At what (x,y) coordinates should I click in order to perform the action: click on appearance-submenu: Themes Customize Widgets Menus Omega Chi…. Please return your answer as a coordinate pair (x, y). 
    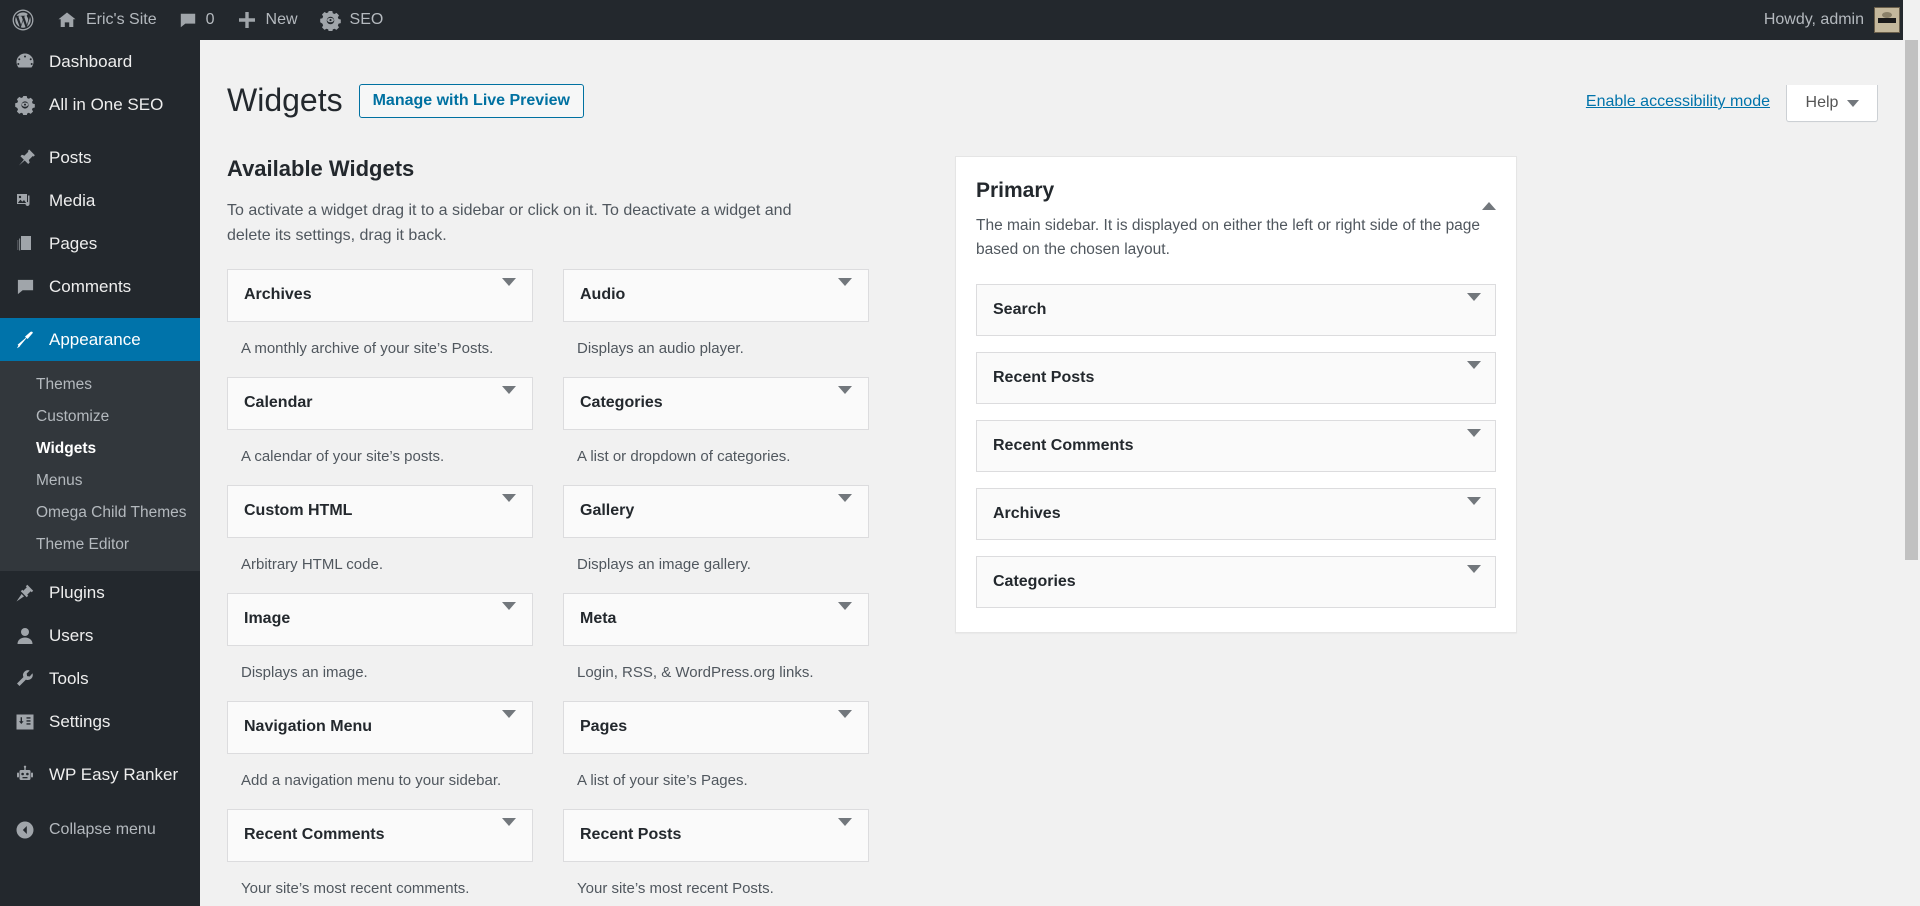
    Looking at the image, I should click on (100, 466).